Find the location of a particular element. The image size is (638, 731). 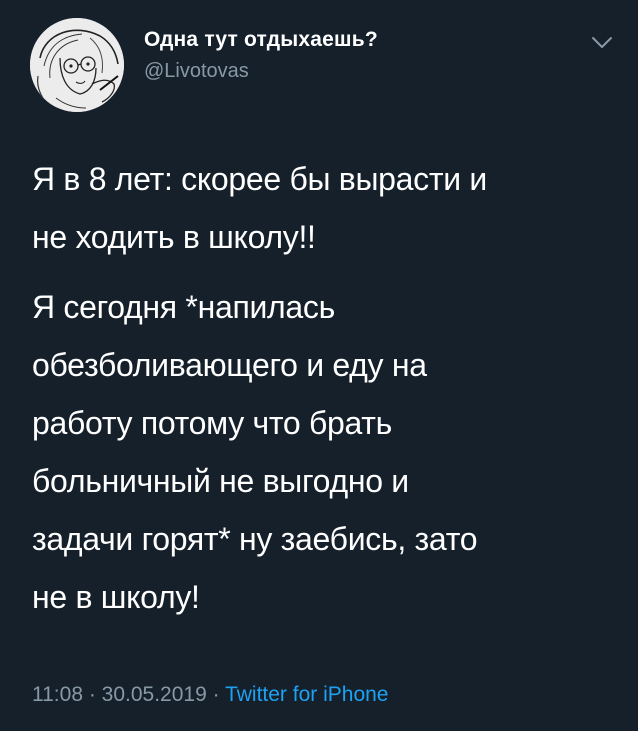

author-display-name: Одна тут отдыхаешь? is located at coordinates (261, 40).